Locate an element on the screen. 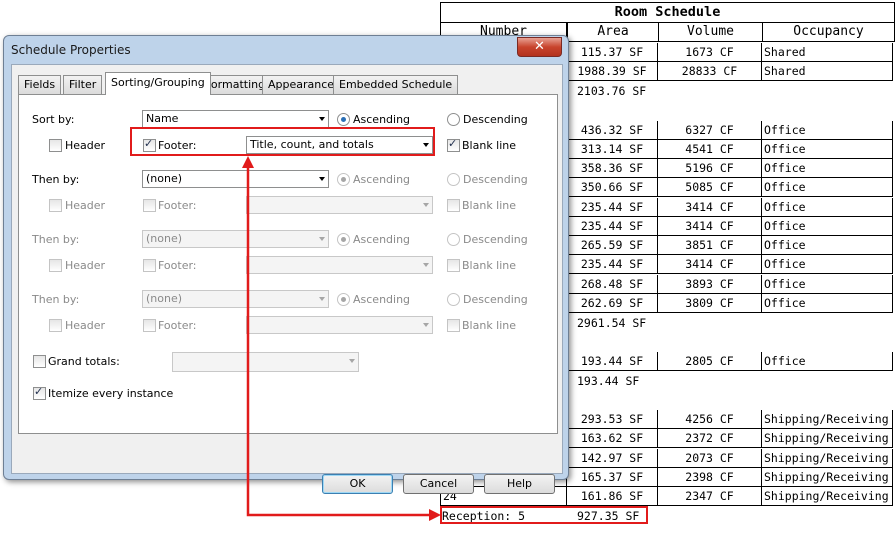 This screenshot has height=543, width=896. arrow-up-icon is located at coordinates (248, 162).